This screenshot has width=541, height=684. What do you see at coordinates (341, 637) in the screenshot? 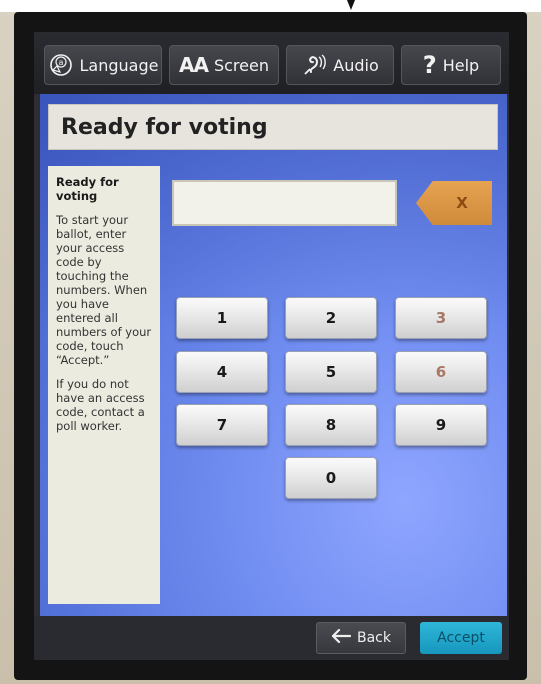
I see `back-arrow-icon` at bounding box center [341, 637].